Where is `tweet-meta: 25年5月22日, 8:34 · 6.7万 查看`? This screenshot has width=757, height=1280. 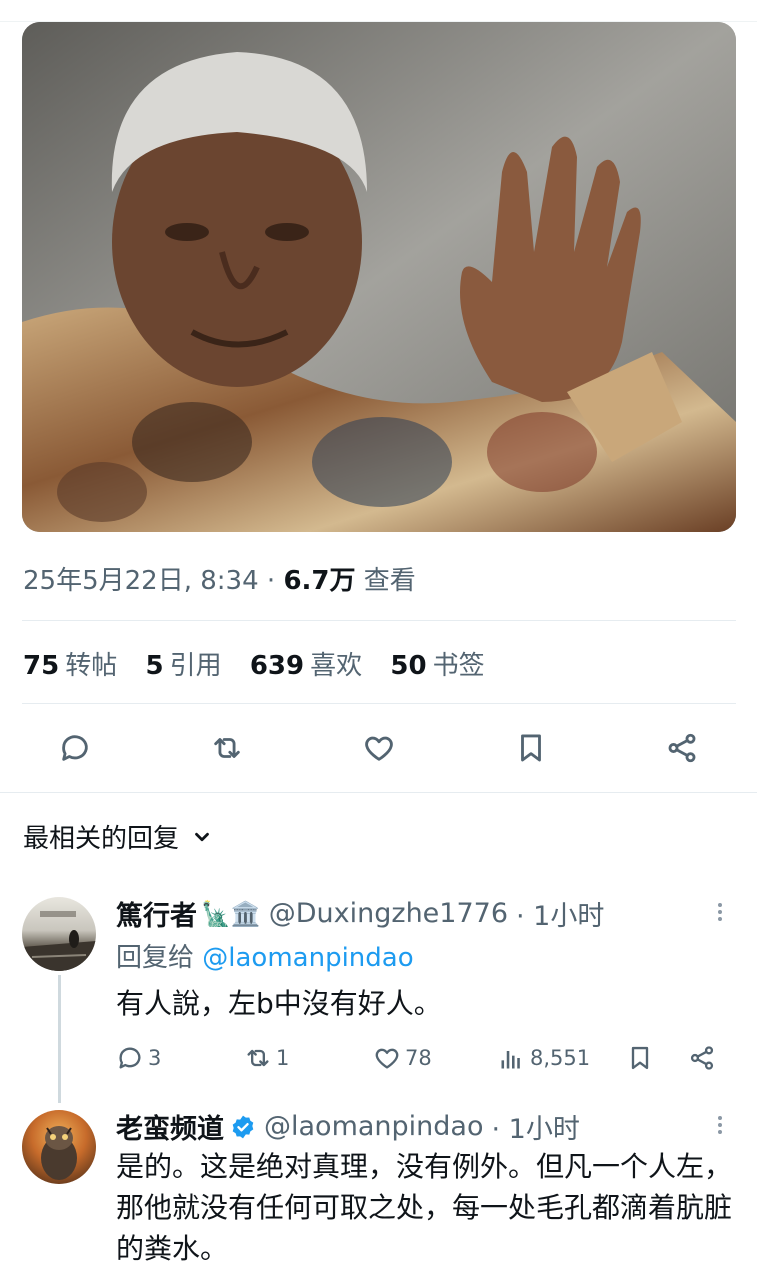
tweet-meta: 25年5月22日, 8:34 · 6.7万 查看 is located at coordinates (219, 578).